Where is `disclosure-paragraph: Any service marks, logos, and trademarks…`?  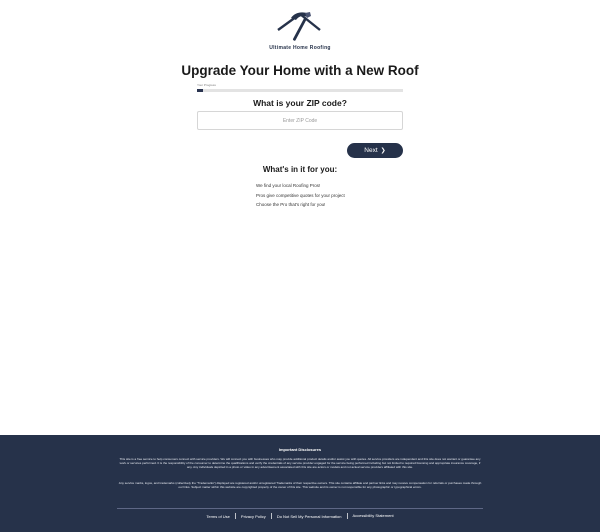 disclosure-paragraph: Any service marks, logos, and trademarks… is located at coordinates (300, 485).